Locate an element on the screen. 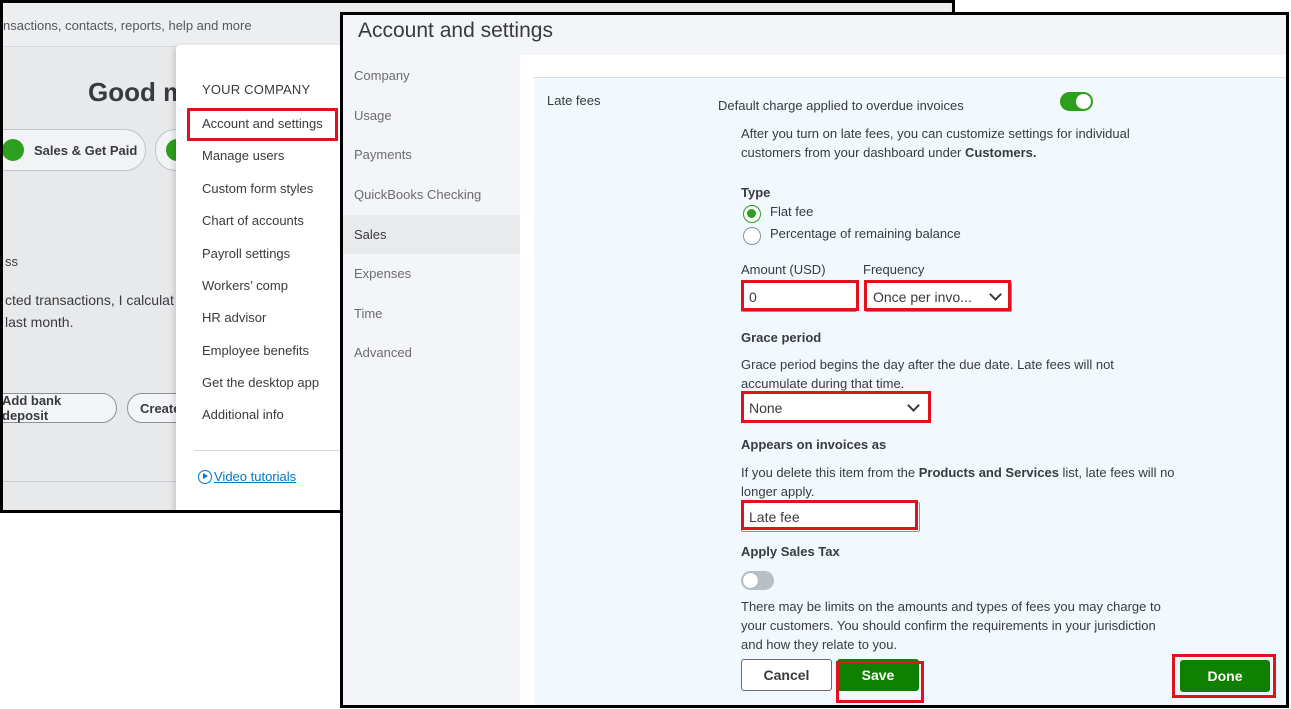 The image size is (1291, 709). late-fees-toggle is located at coordinates (1076, 101).